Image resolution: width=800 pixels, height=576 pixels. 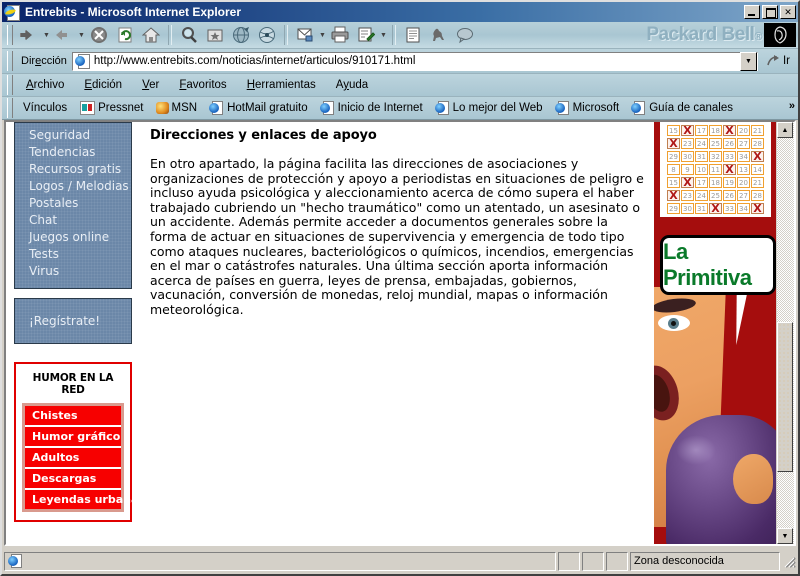 What do you see at coordinates (743, 182) in the screenshot?
I see `lottery-cell: 20` at bounding box center [743, 182].